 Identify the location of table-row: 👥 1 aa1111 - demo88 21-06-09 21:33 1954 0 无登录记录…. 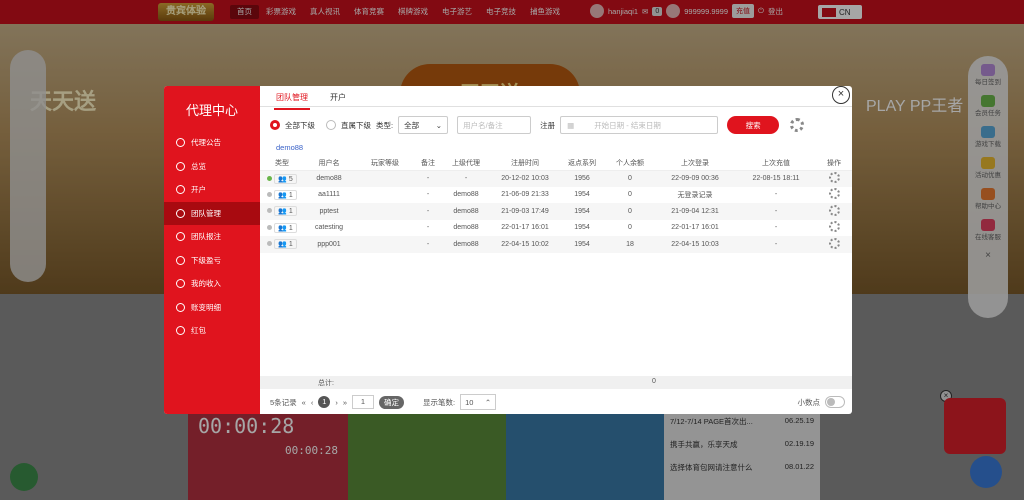
(556, 195).